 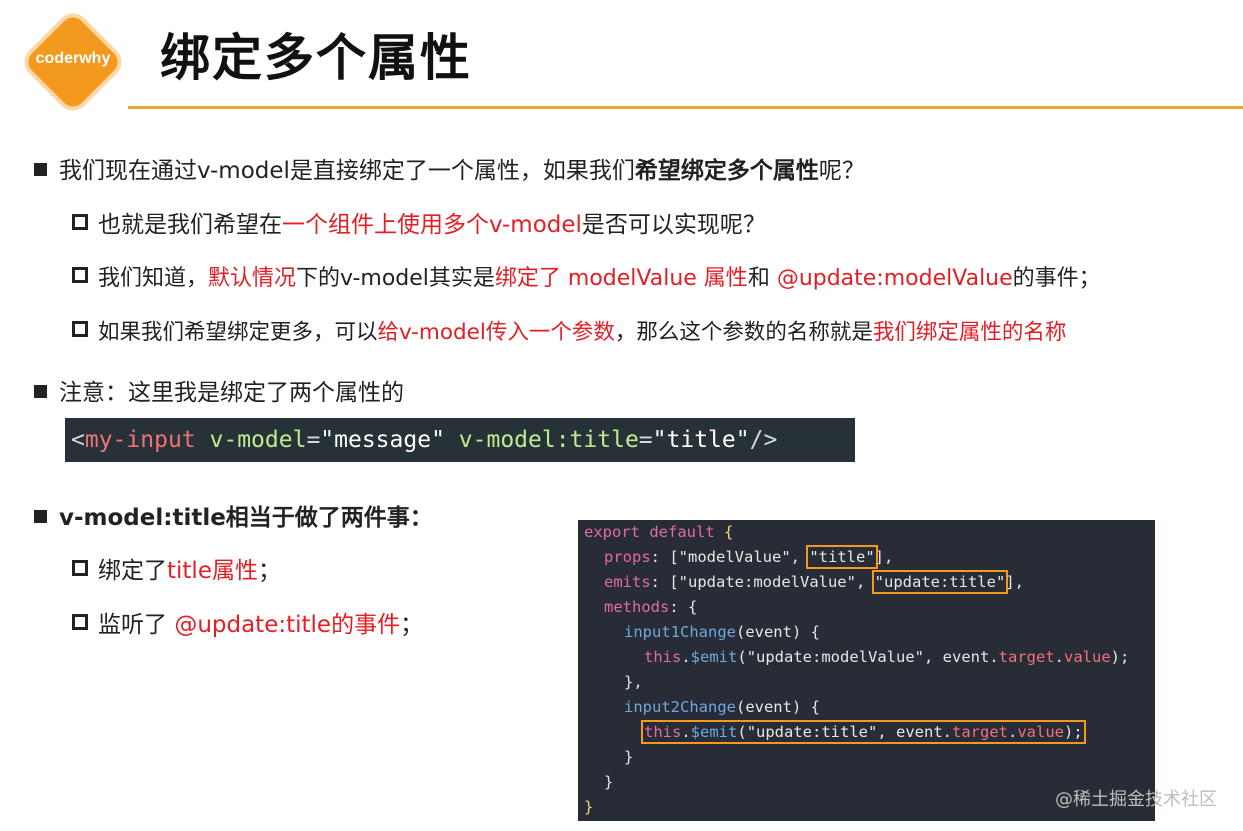 I want to click on code-token: <, so click(x=78, y=440).